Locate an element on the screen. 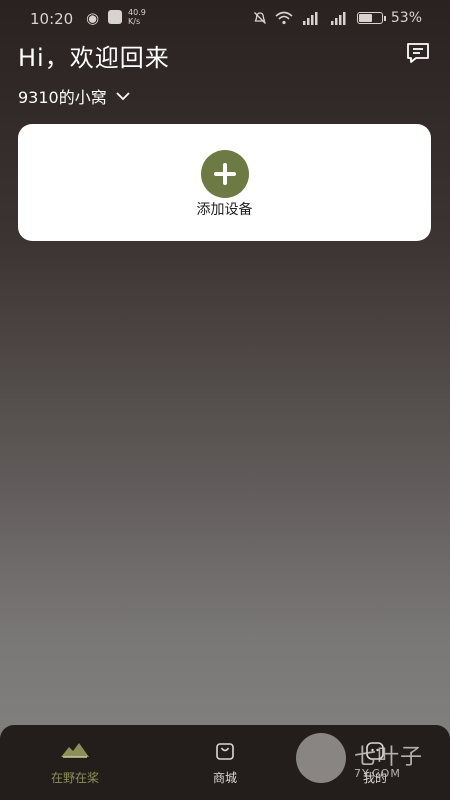  signal-icon is located at coordinates (310, 18).